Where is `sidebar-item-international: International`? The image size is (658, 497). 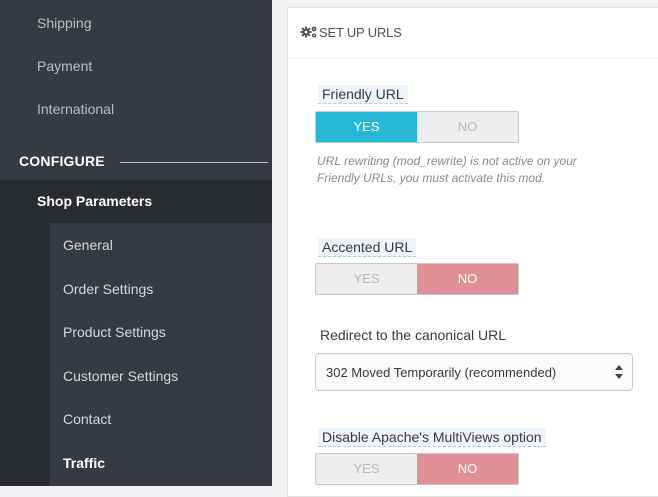
sidebar-item-international: International is located at coordinates (136, 109).